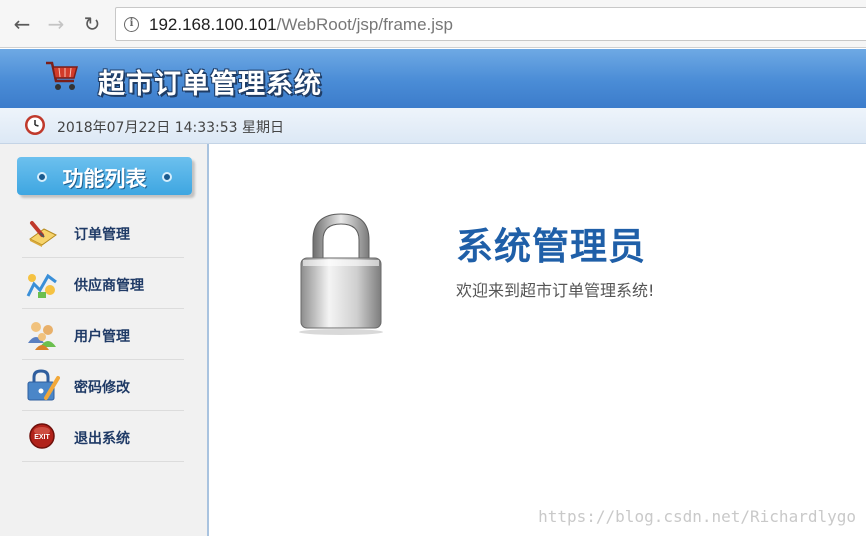  Describe the element at coordinates (104, 176) in the screenshot. I see `function-list-header: 功能列表` at that location.